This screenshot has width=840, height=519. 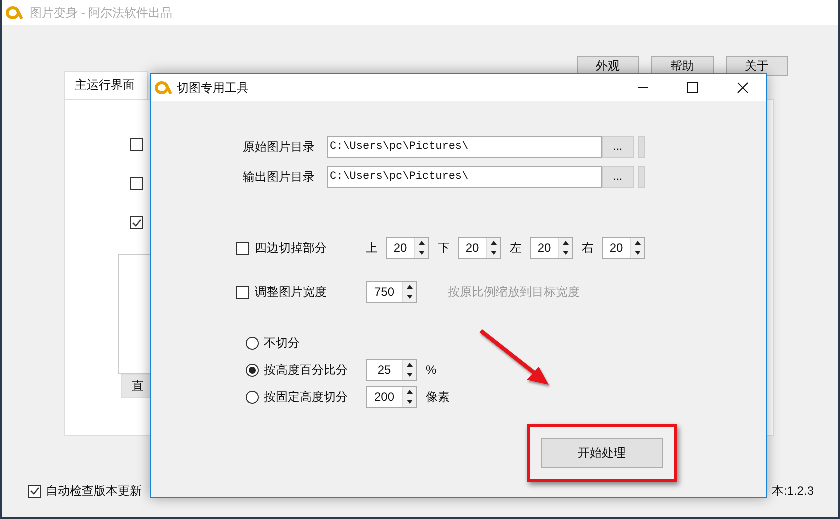 I want to click on maximize-icon, so click(x=693, y=88).